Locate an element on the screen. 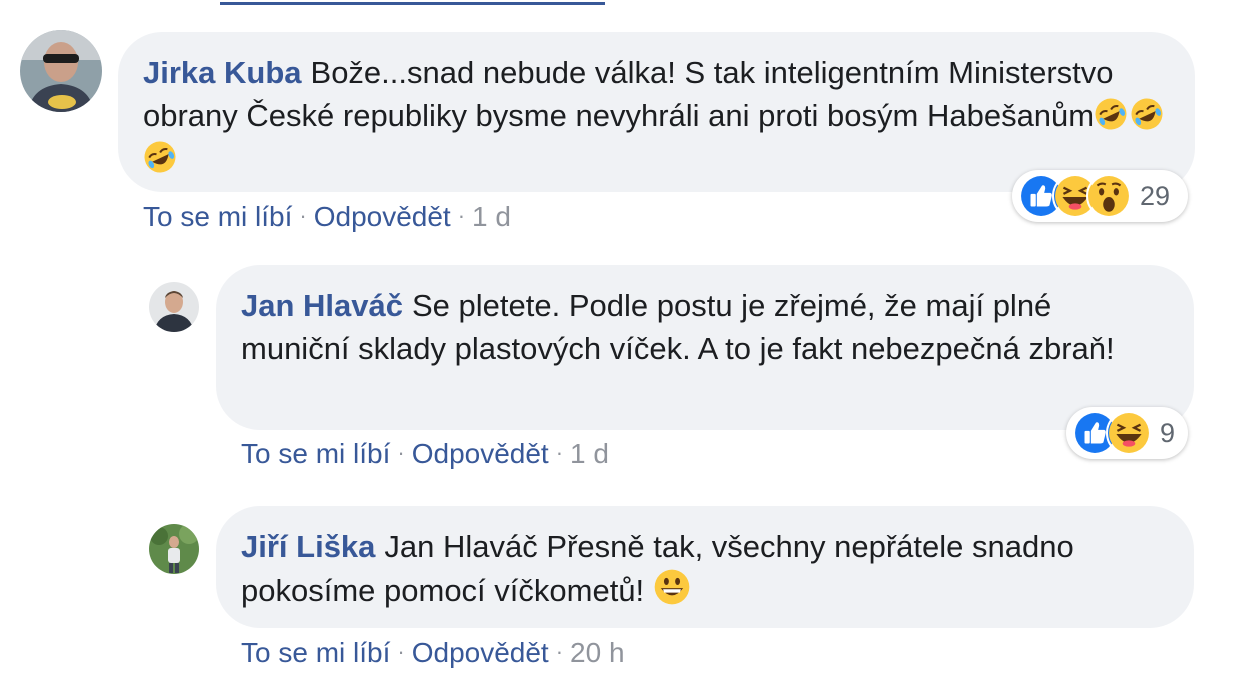  reaction-count: 9 is located at coordinates (1168, 432).